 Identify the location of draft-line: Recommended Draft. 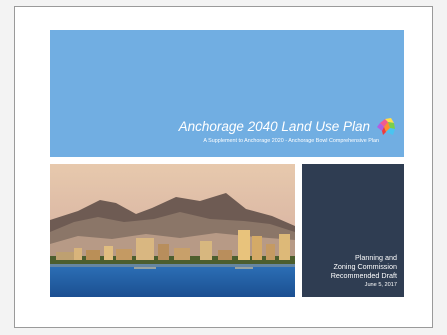
(363, 275).